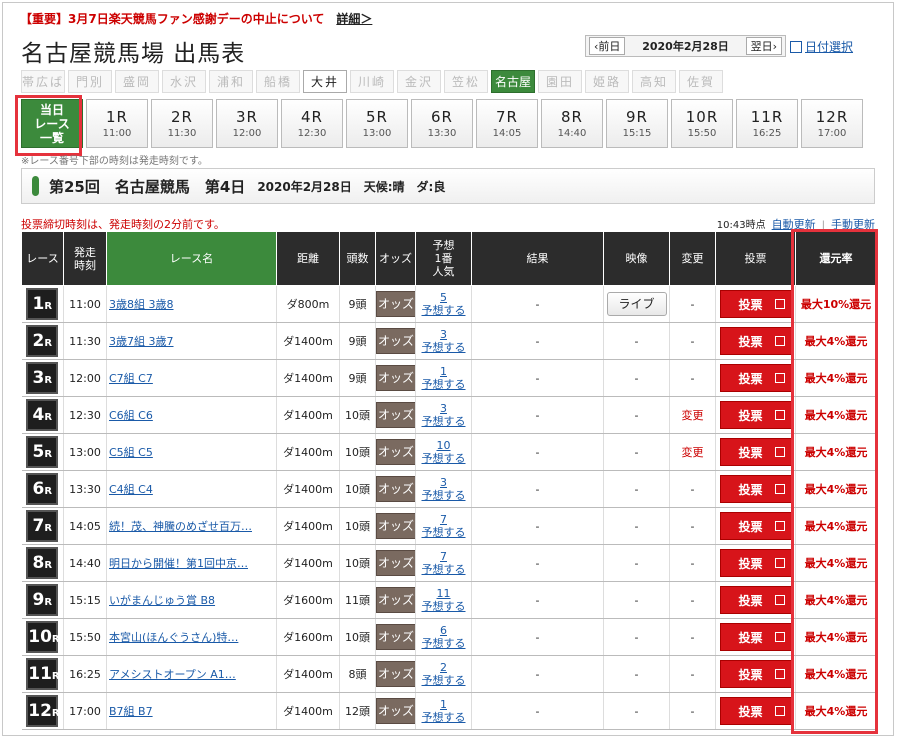 The width and height of the screenshot is (897, 738). Describe the element at coordinates (636, 489) in the screenshot. I see `video-value: -` at that location.